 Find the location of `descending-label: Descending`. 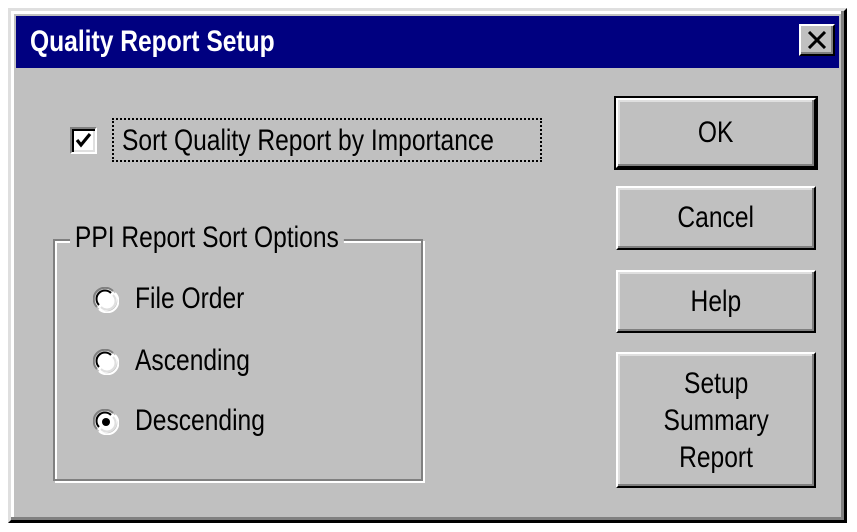

descending-label: Descending is located at coordinates (200, 420).